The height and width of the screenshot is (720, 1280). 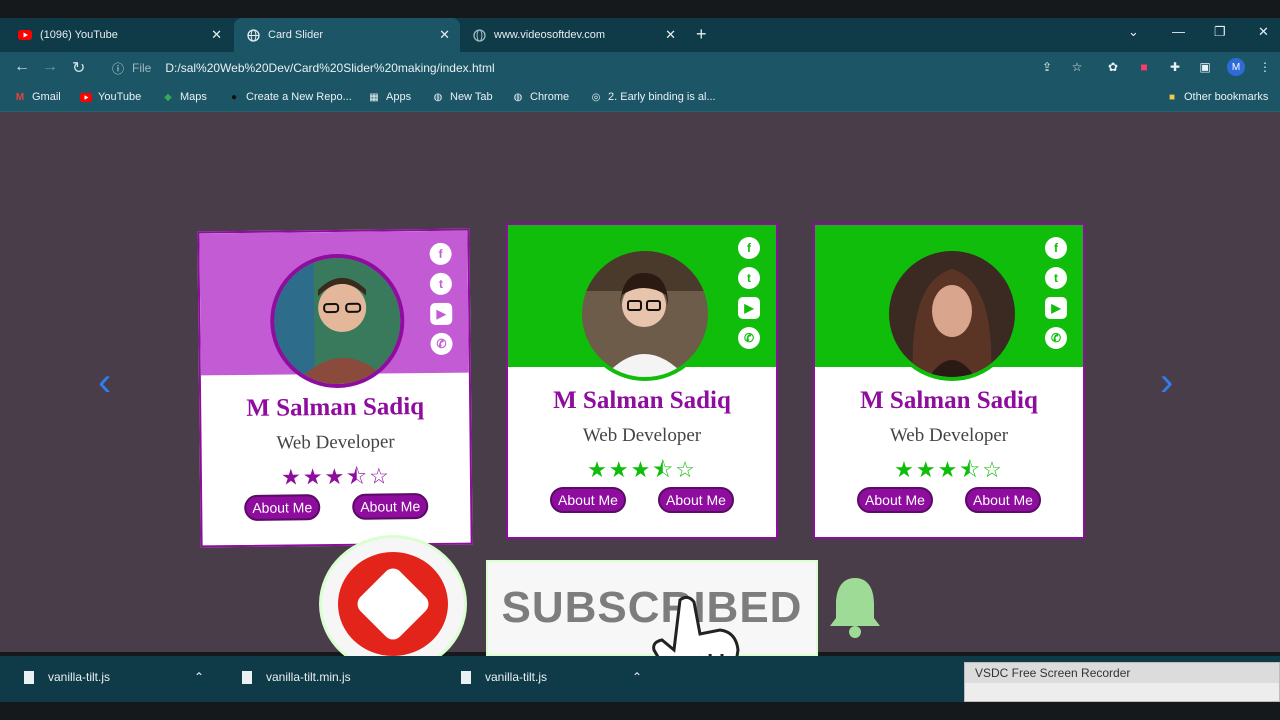 What do you see at coordinates (22, 67) in the screenshot?
I see `back-icon: ←` at bounding box center [22, 67].